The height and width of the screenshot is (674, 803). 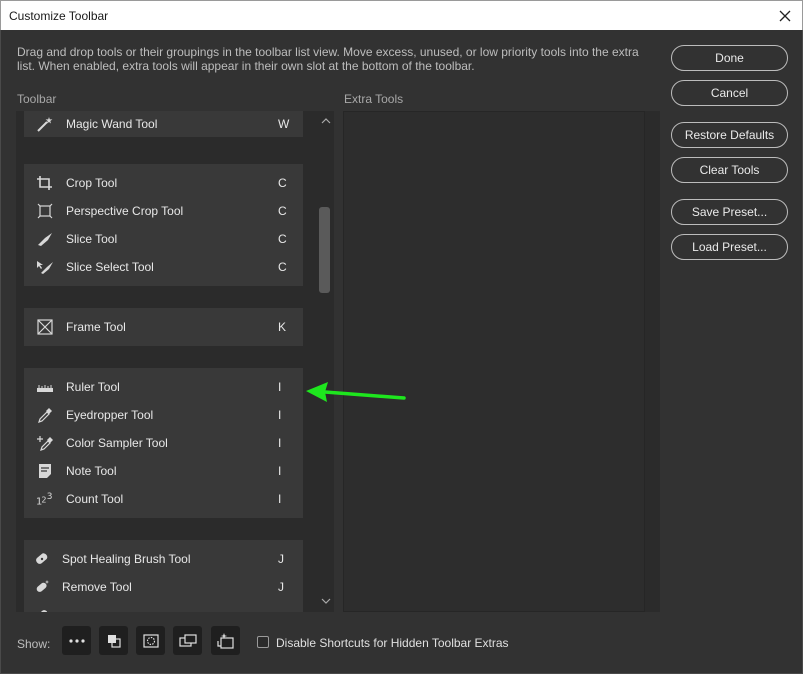 I want to click on tool-row-frame: Frame Tool K, so click(x=163, y=327).